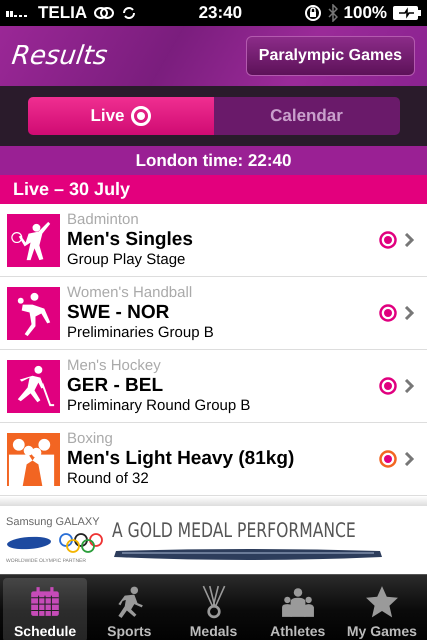 This screenshot has width=427, height=640. Describe the element at coordinates (140, 116) in the screenshot. I see `live-icon` at that location.